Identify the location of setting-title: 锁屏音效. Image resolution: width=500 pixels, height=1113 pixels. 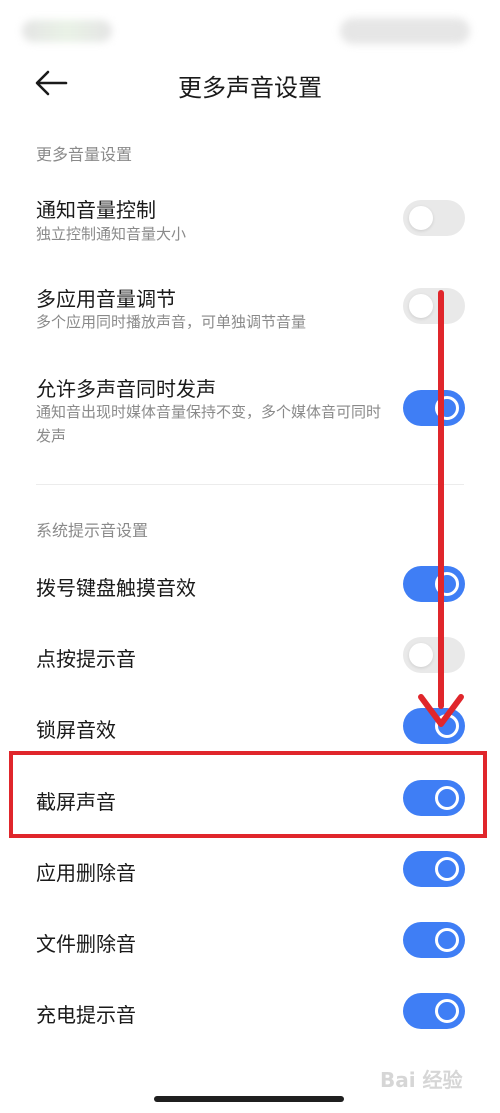
(76, 730).